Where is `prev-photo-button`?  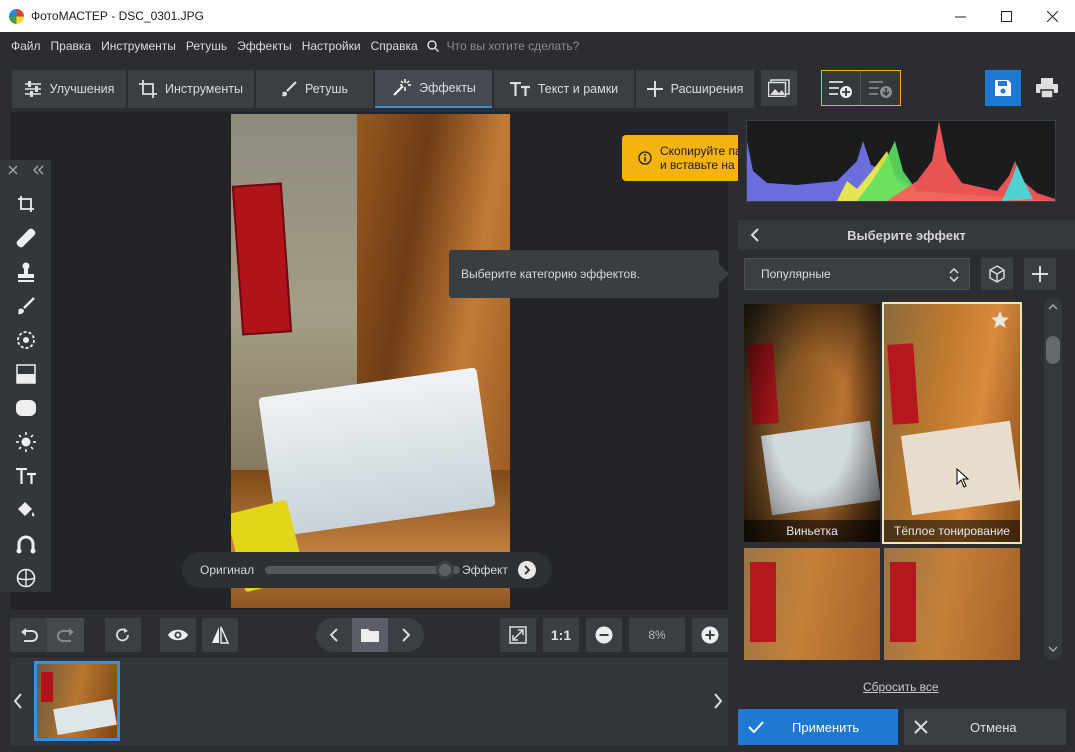 prev-photo-button is located at coordinates (334, 635).